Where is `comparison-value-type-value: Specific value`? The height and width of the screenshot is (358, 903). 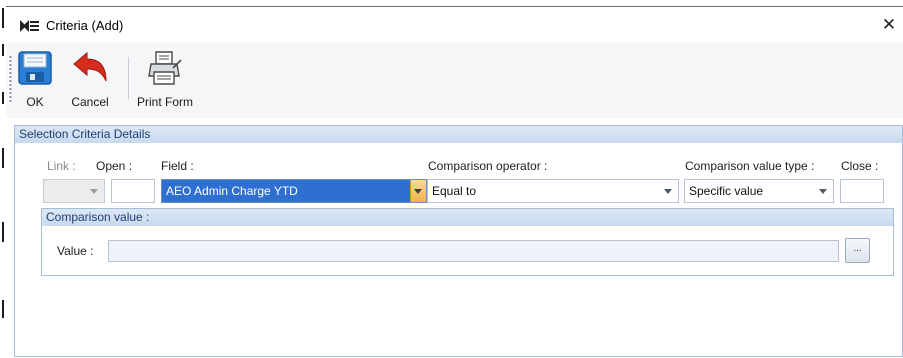
comparison-value-type-value: Specific value is located at coordinates (726, 191).